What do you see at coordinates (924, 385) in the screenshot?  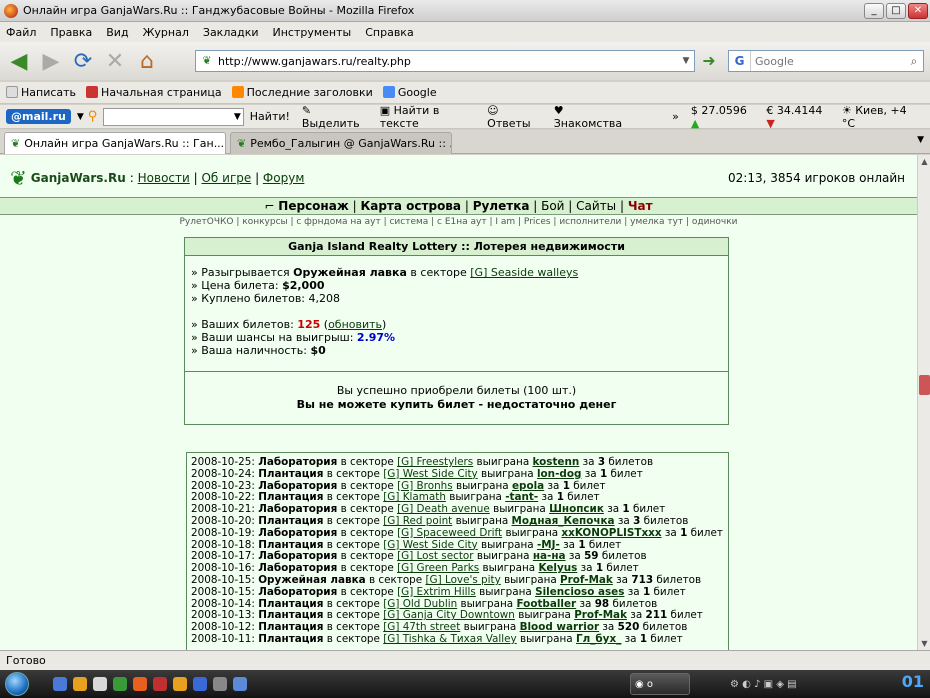 I see `scroll-thumb` at bounding box center [924, 385].